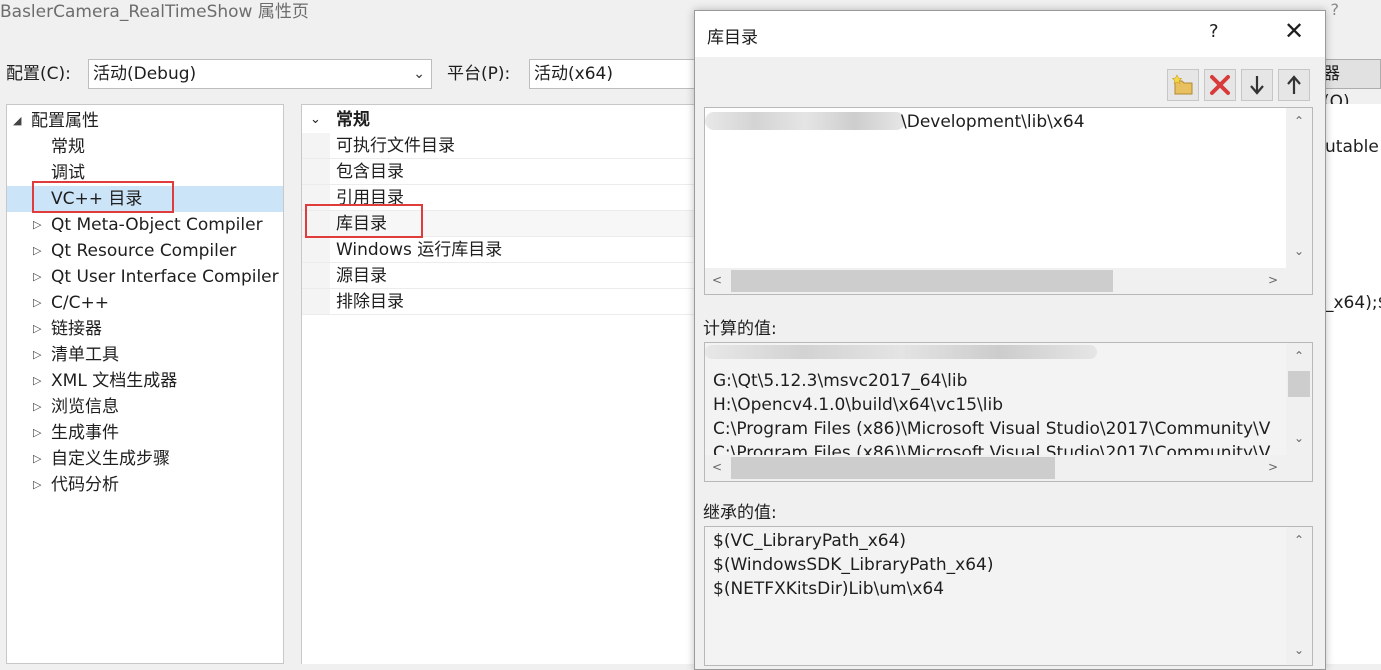 This screenshot has height=670, width=1381. What do you see at coordinates (145, 381) in the screenshot?
I see `tree-item-xml-doc: ▷ XML 文档生成器` at bounding box center [145, 381].